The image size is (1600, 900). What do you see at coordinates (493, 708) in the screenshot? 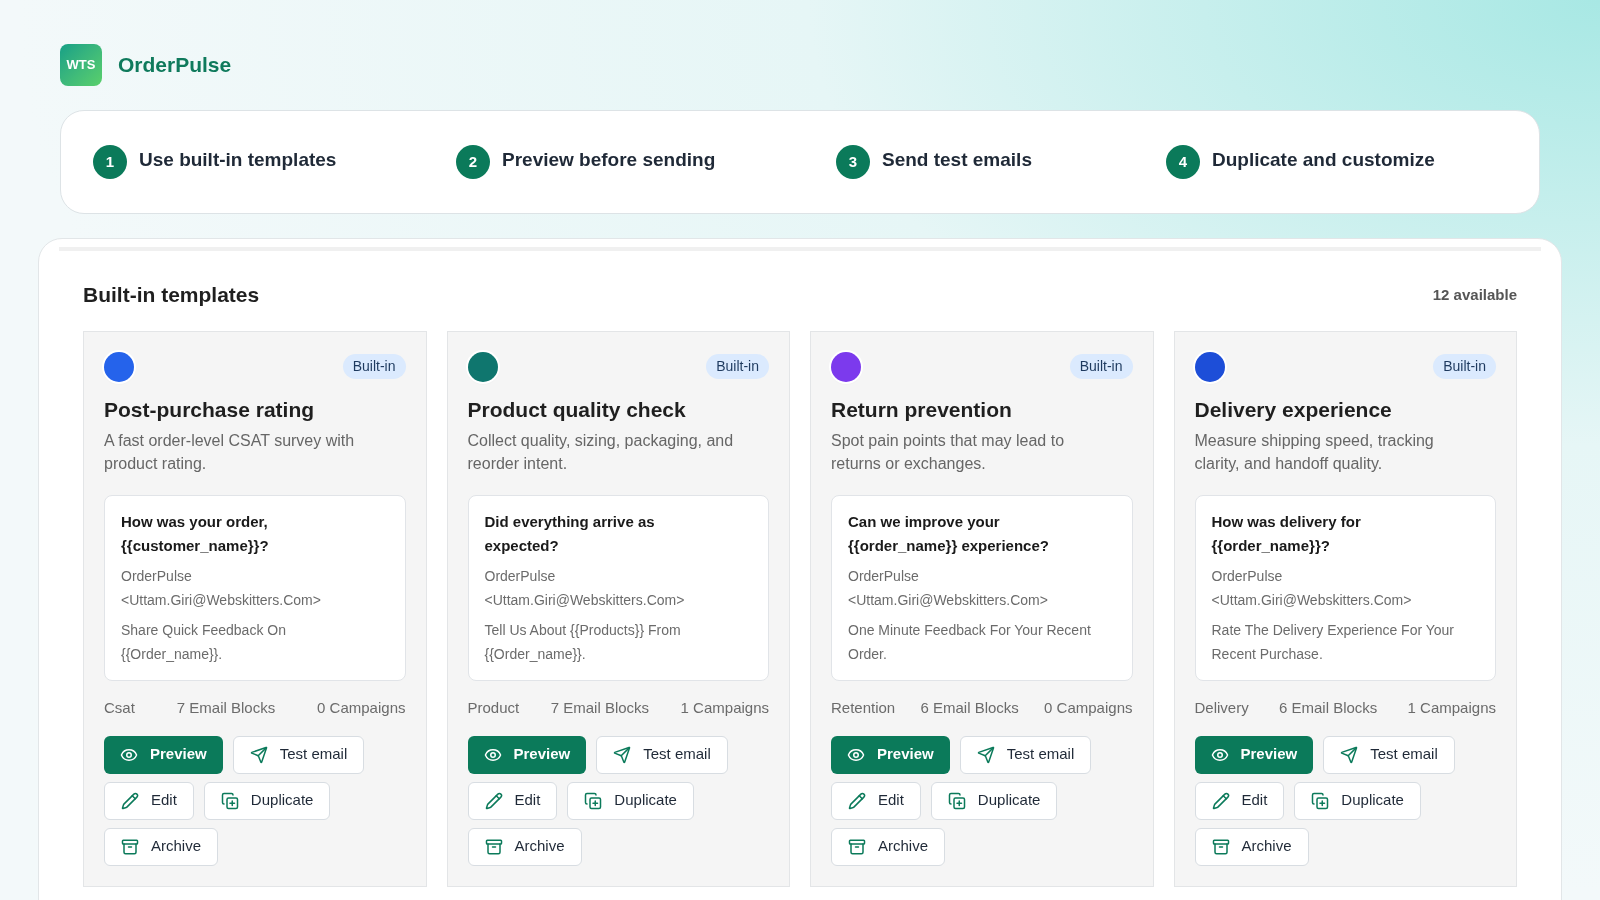
I see `category-label: Product` at bounding box center [493, 708].